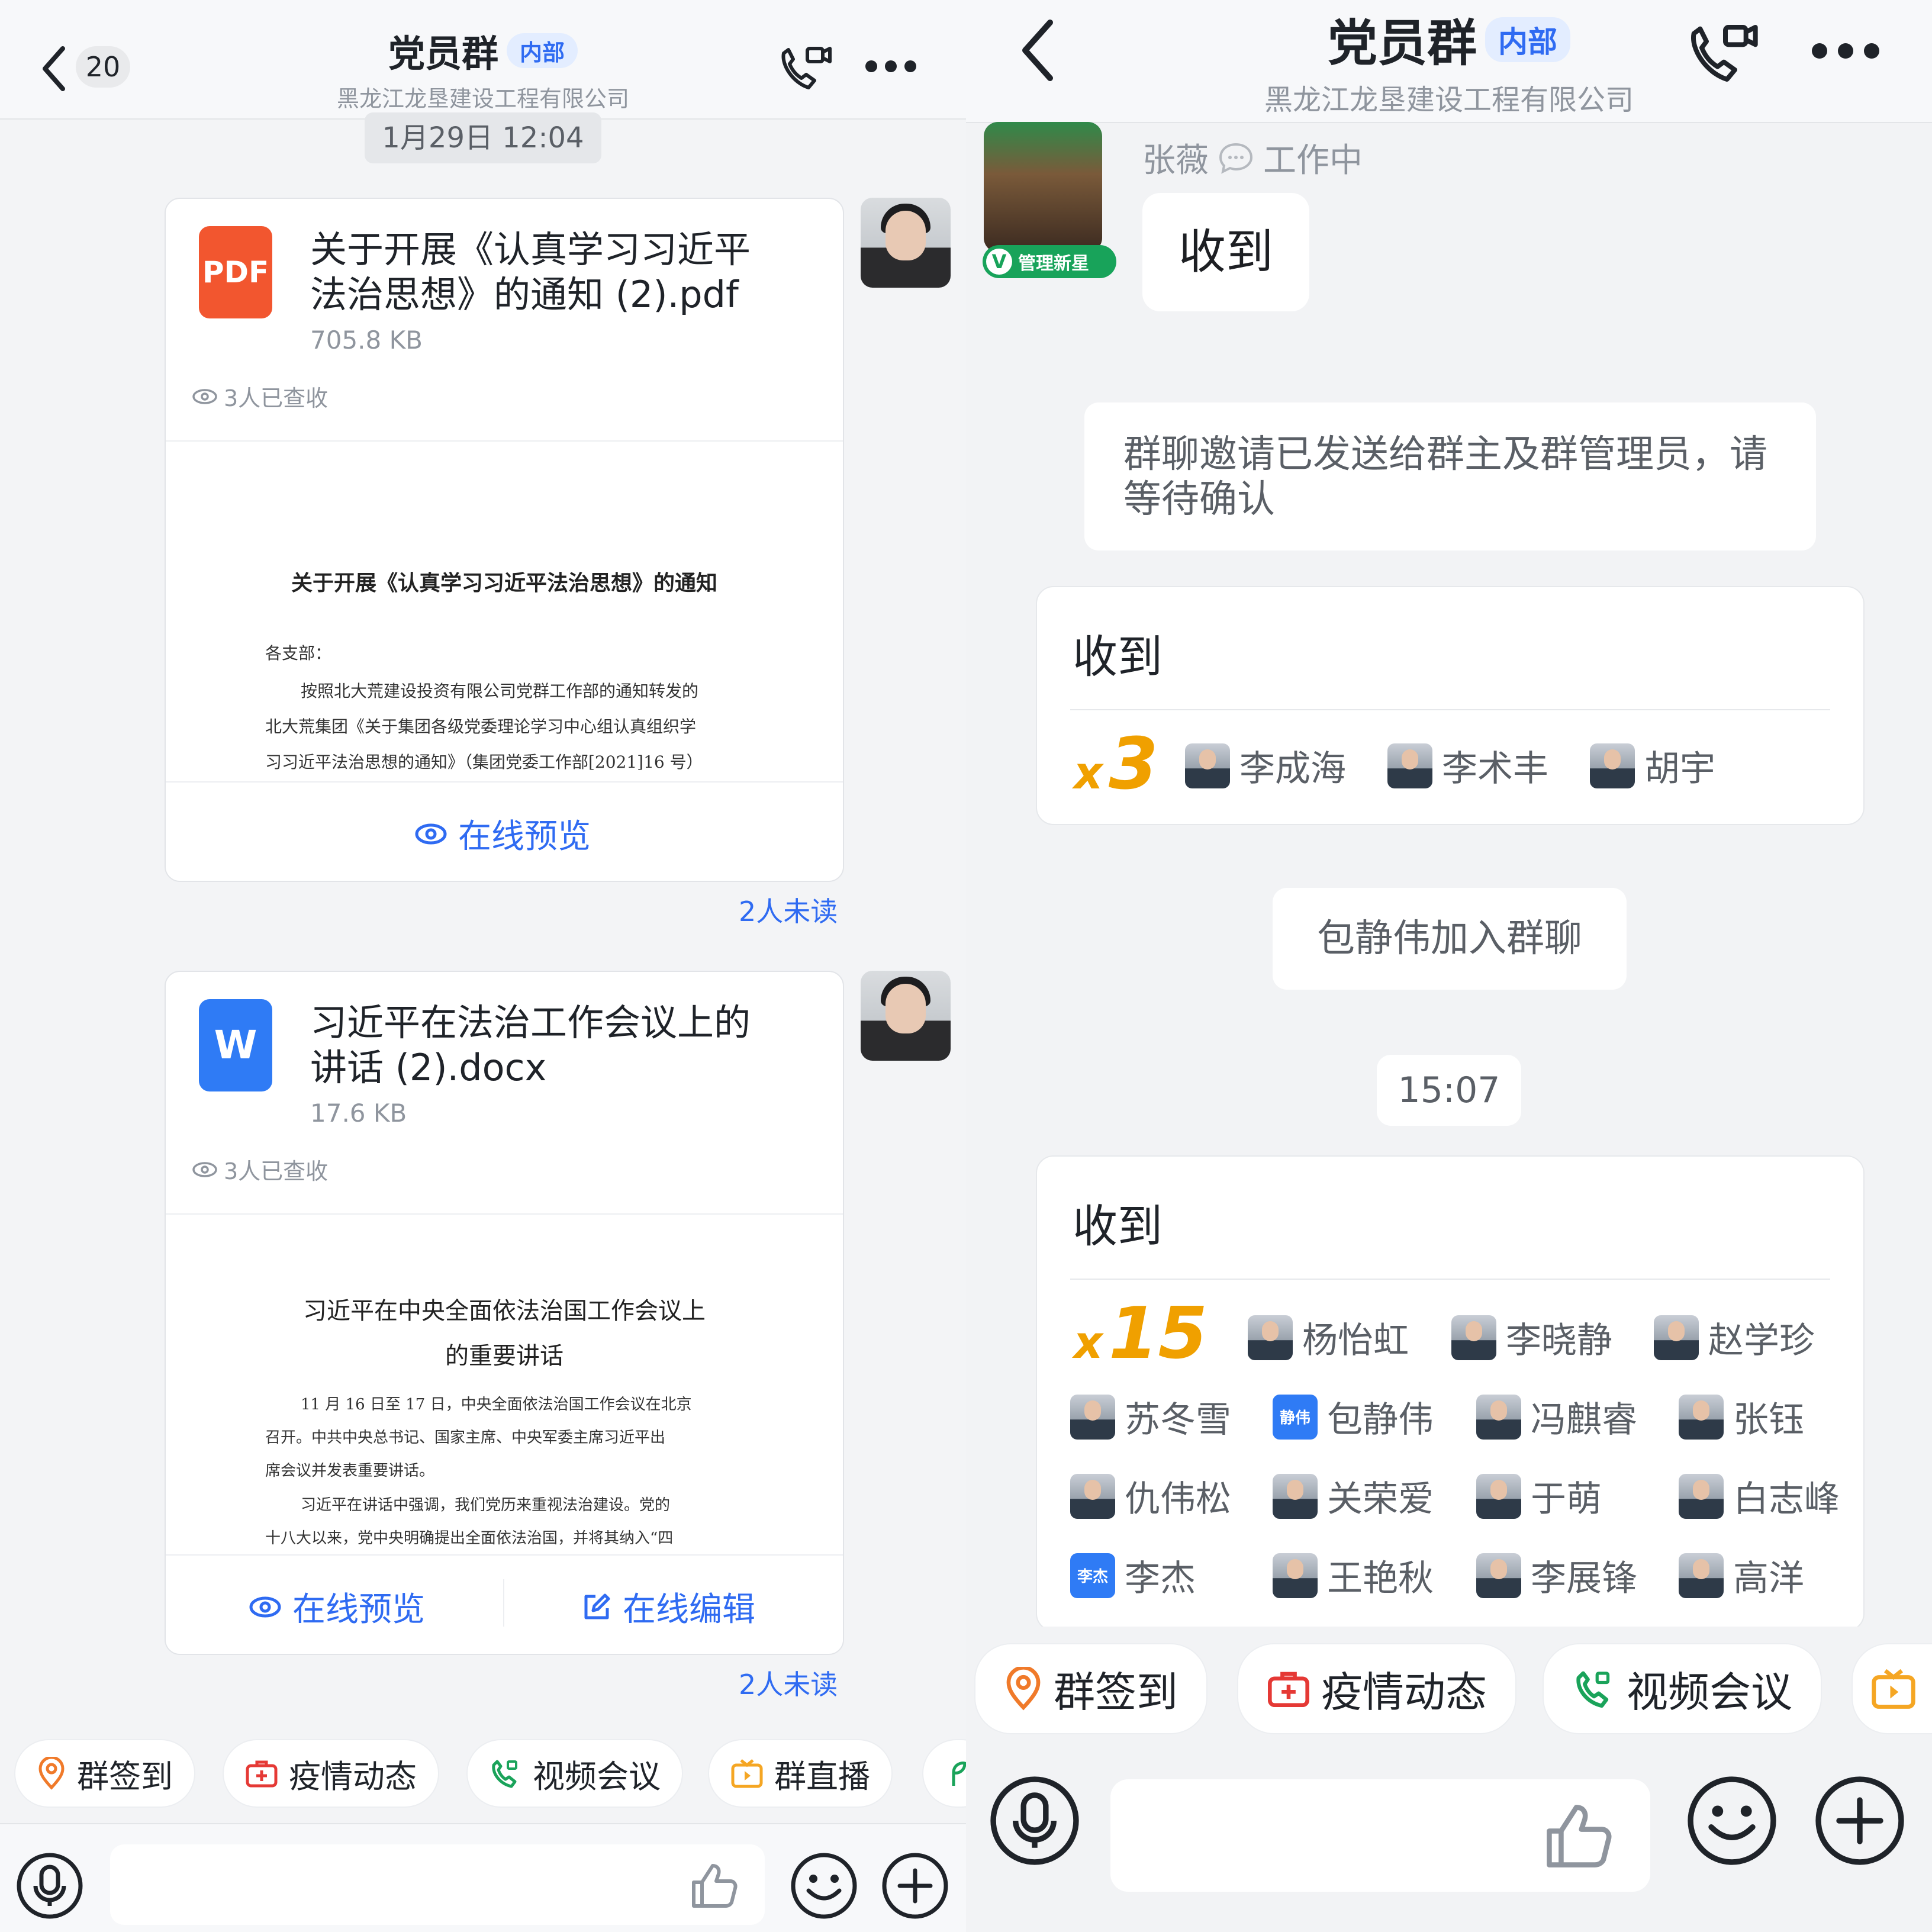 This screenshot has width=1932, height=1932. What do you see at coordinates (1328, 1338) in the screenshot?
I see `member: 杨怡虹` at bounding box center [1328, 1338].